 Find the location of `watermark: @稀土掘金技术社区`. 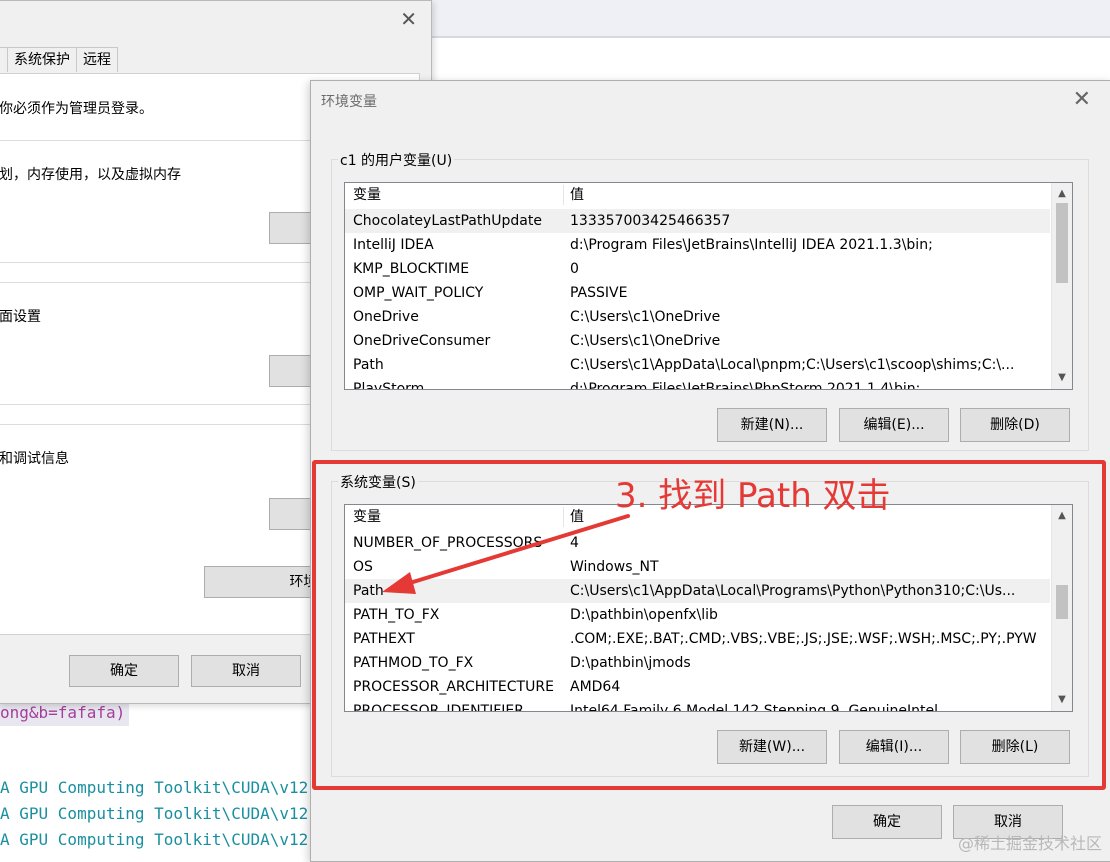

watermark: @稀土掘金技术社区 is located at coordinates (1029, 843).